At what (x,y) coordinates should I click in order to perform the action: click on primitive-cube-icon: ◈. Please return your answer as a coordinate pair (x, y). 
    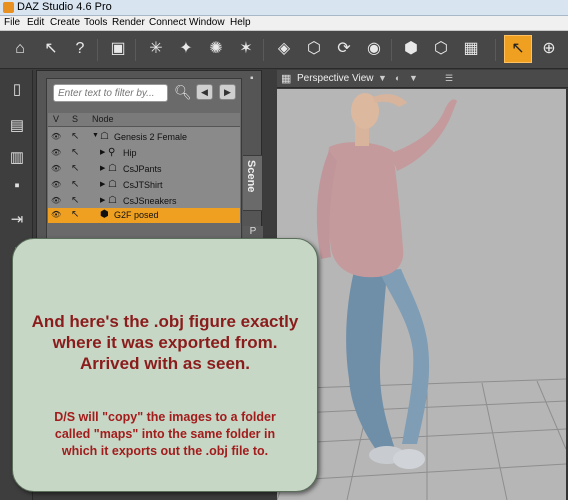
    Looking at the image, I should click on (284, 49).